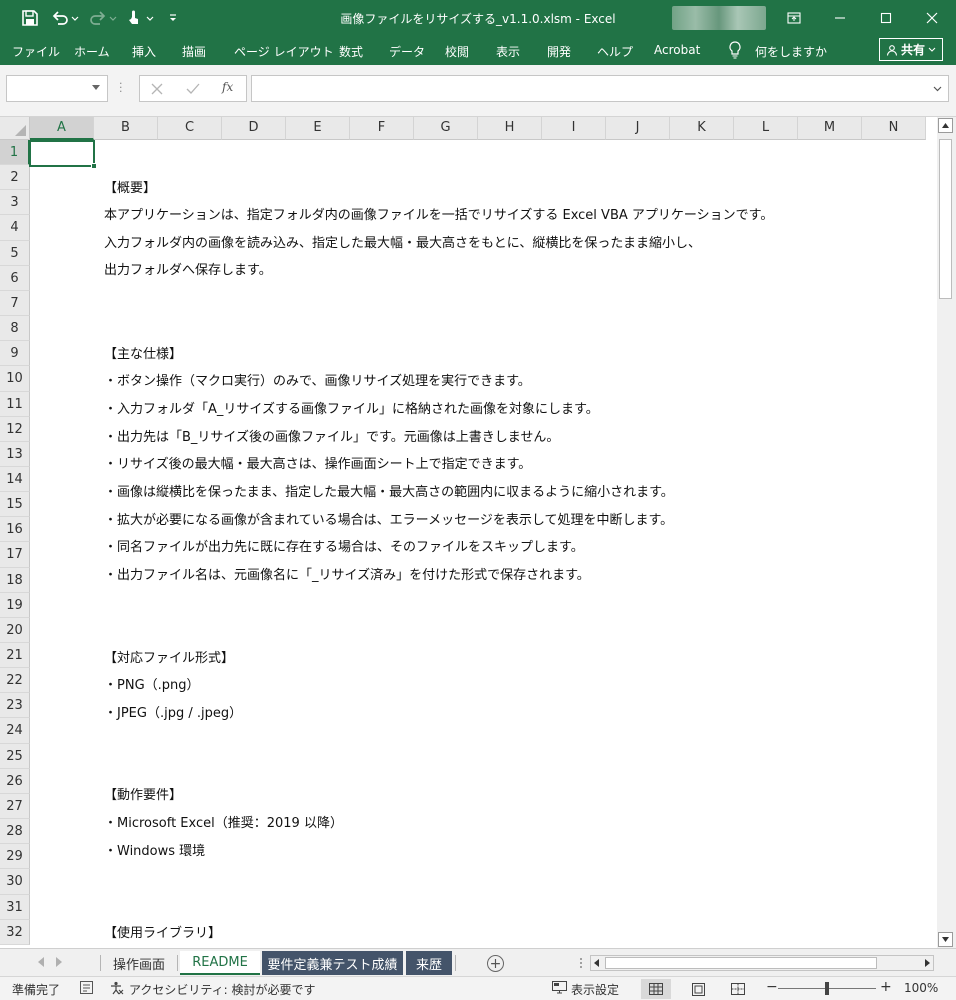 The height and width of the screenshot is (1000, 956). I want to click on scroll-up-button, so click(945, 125).